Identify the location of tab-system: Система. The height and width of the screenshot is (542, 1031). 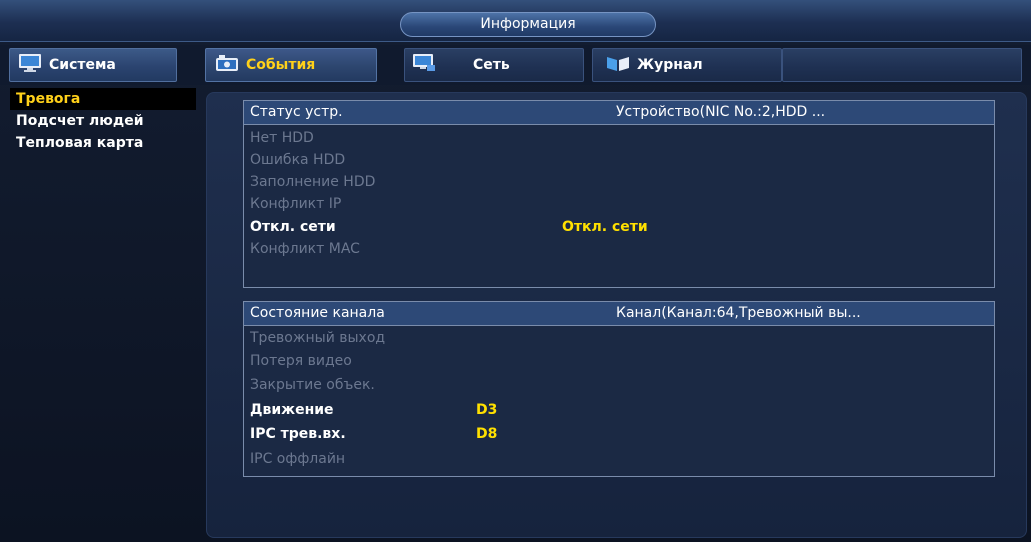
(93, 65).